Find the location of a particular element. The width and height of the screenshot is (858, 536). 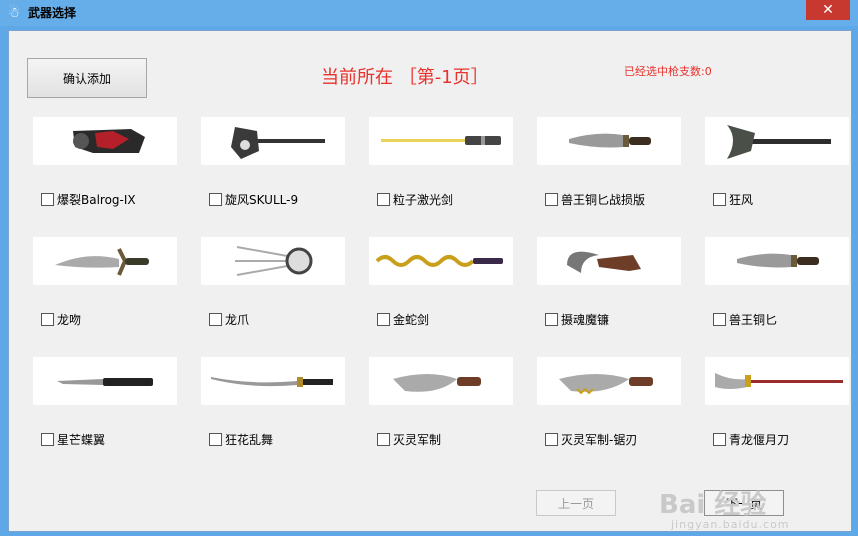

weapon-checkbox: 兽王铜匕 is located at coordinates (745, 319).